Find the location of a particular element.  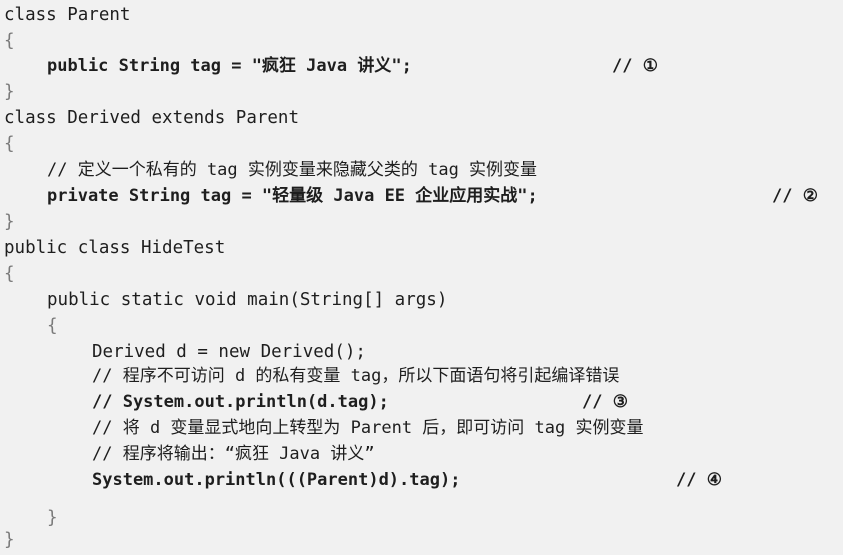

marker-1: // ① is located at coordinates (635, 66).